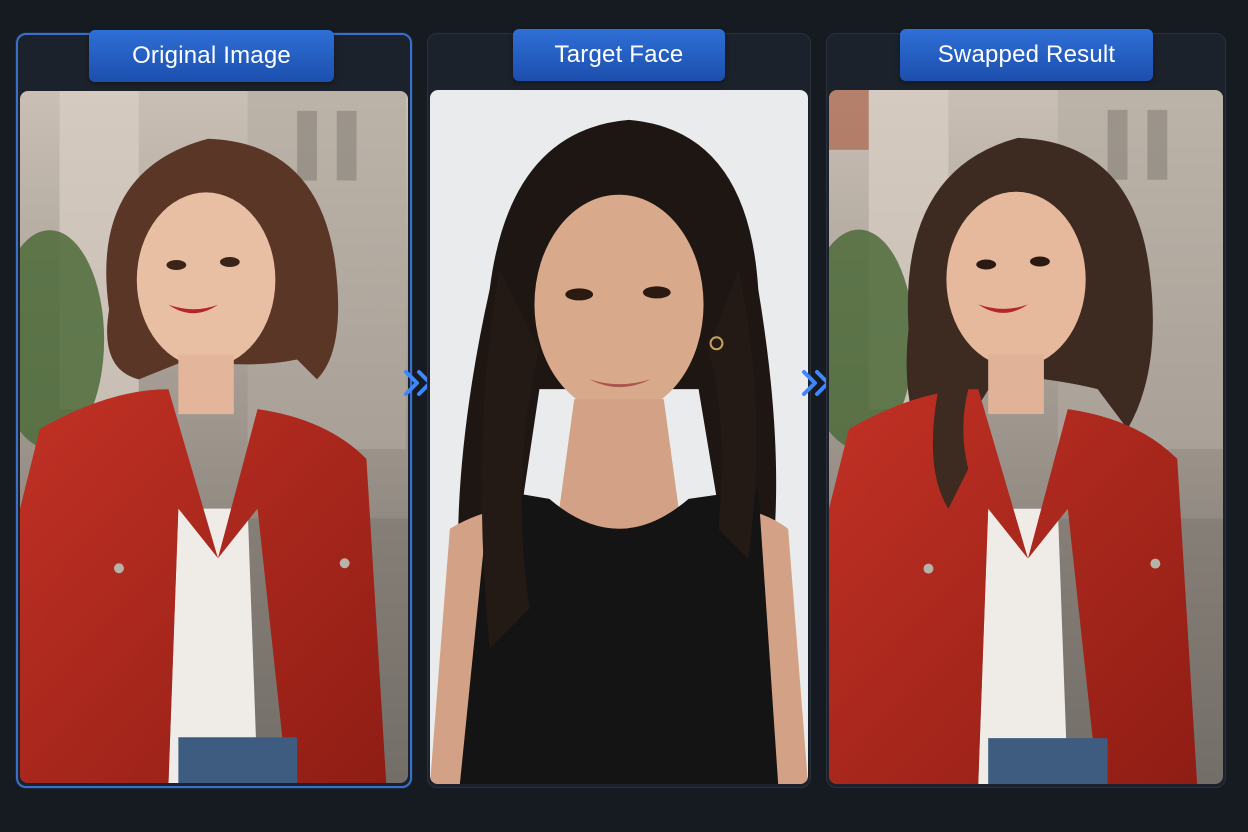 This screenshot has height=832, width=1248. Describe the element at coordinates (619, 55) in the screenshot. I see `target-face-label: Target Face` at that location.